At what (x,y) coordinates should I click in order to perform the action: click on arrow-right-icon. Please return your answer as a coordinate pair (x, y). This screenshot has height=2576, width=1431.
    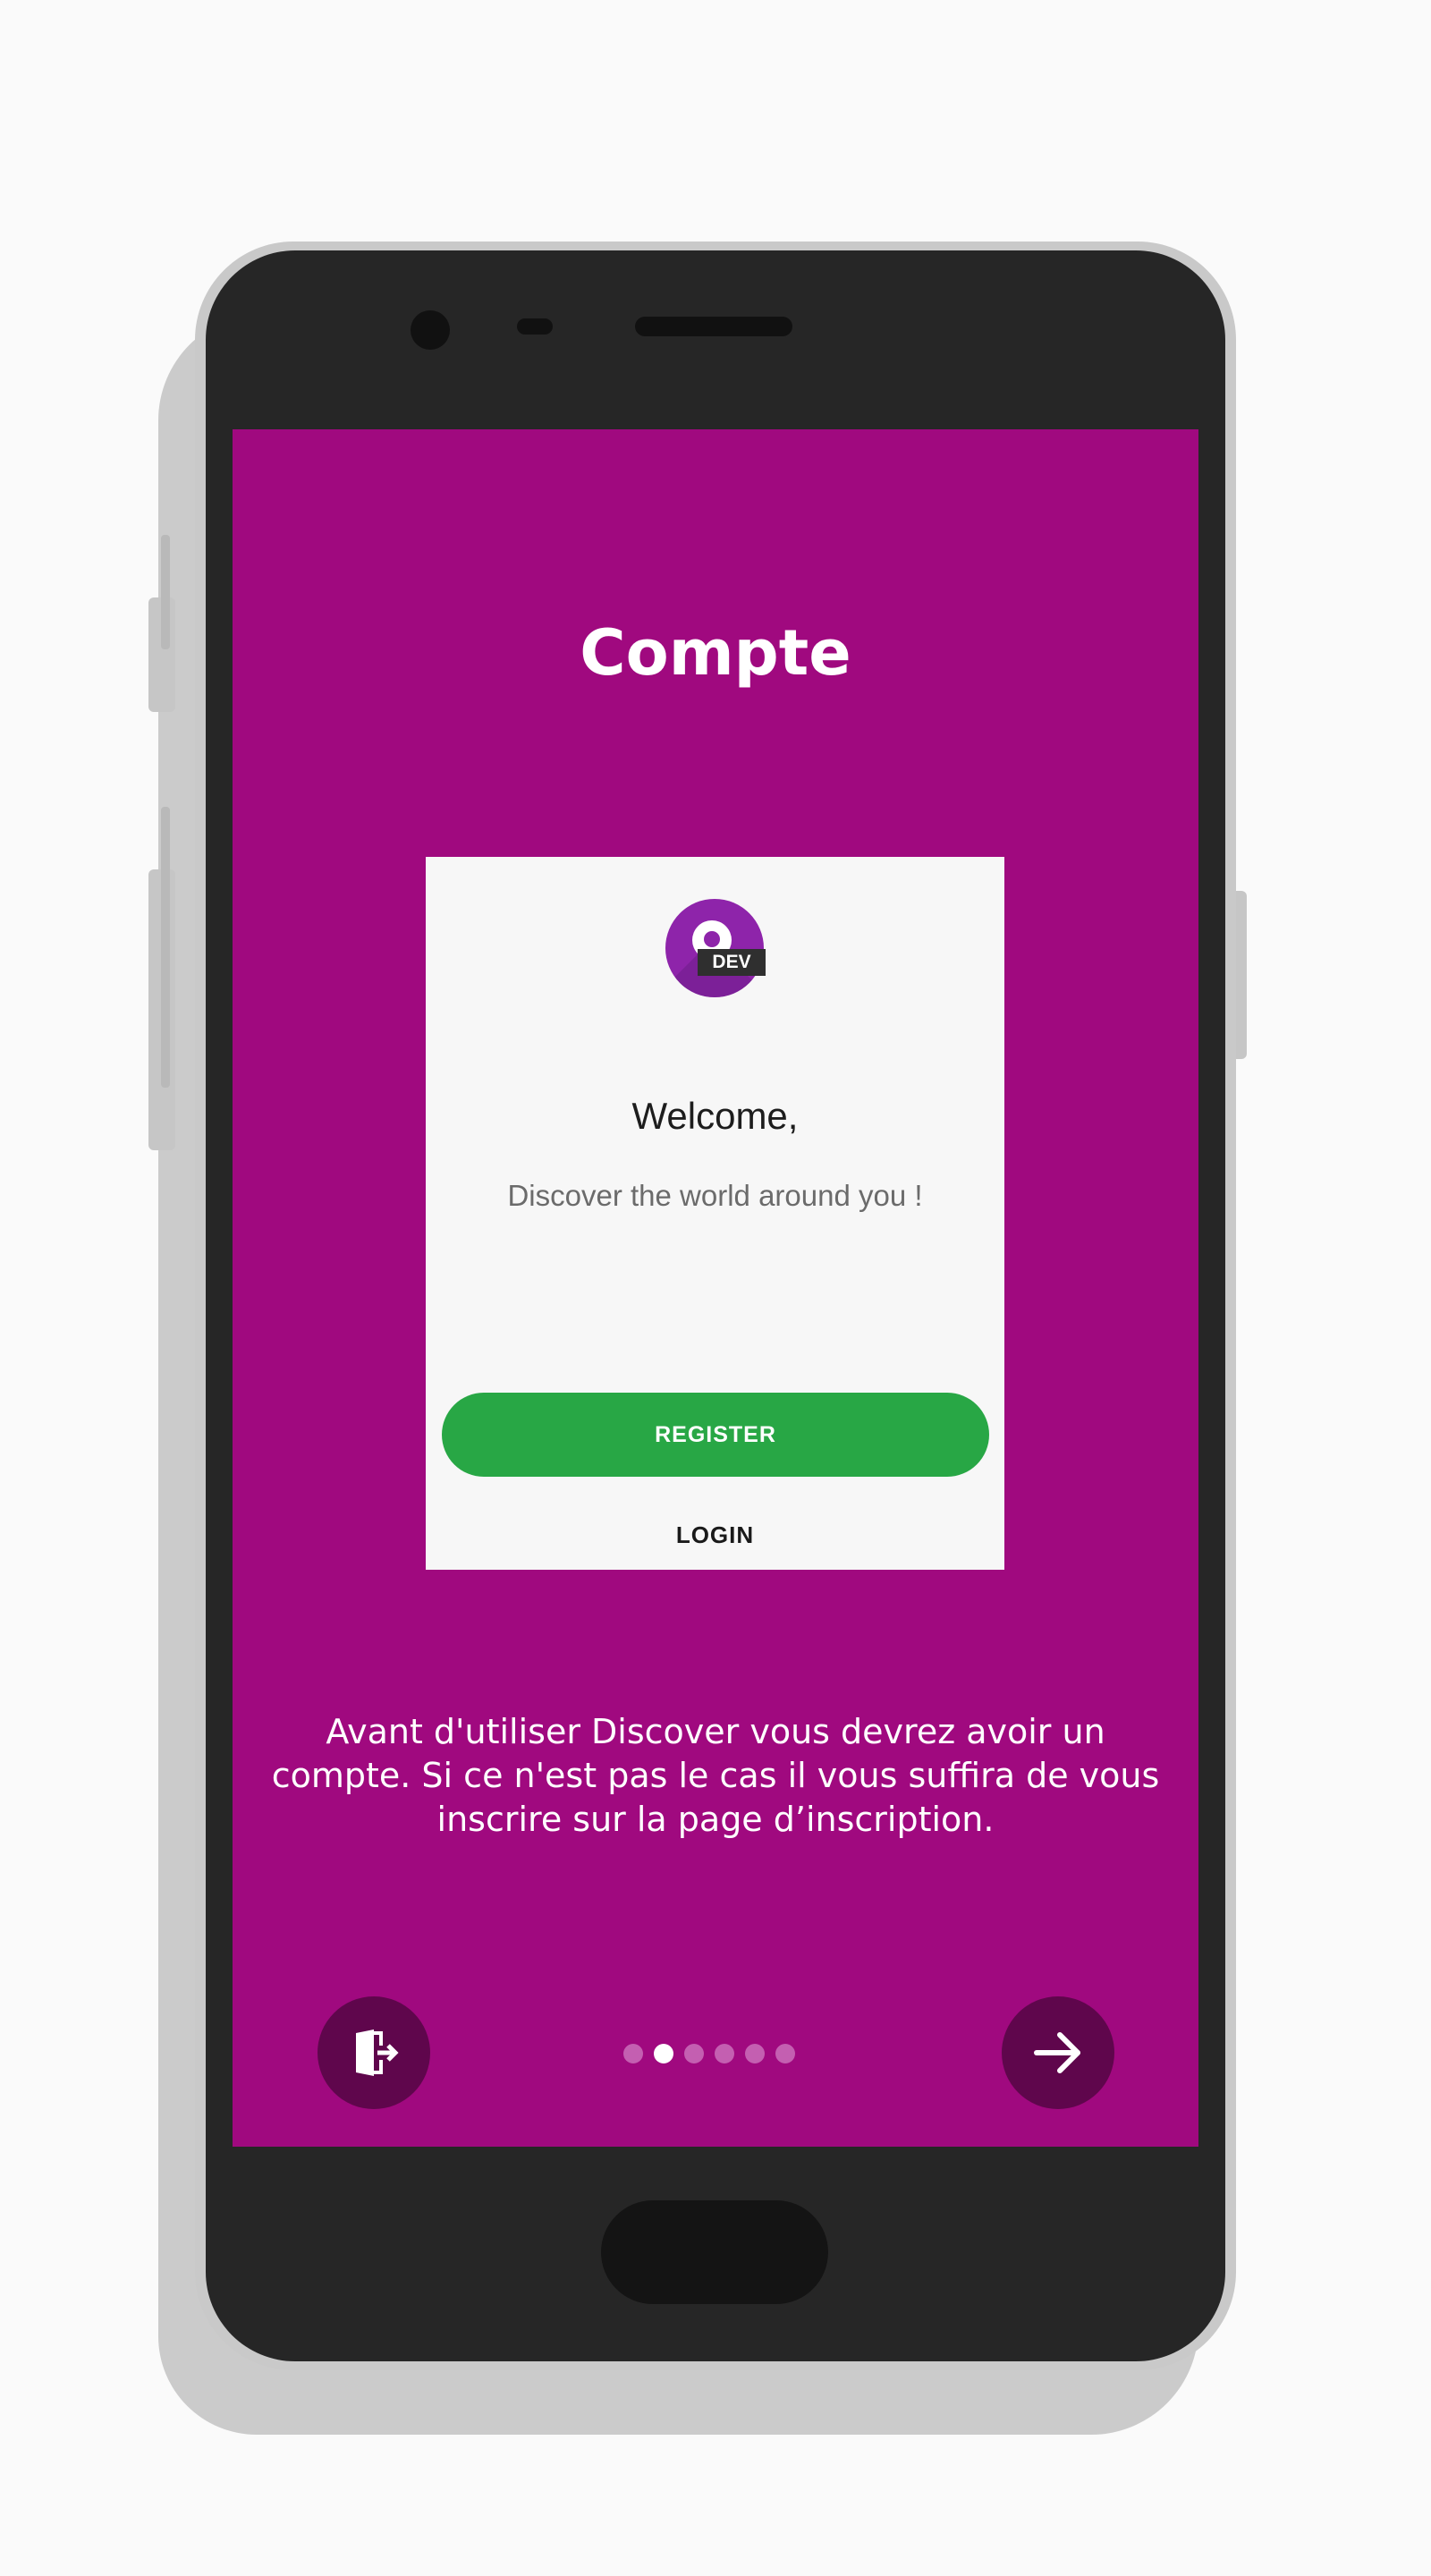
    Looking at the image, I should click on (1057, 2052).